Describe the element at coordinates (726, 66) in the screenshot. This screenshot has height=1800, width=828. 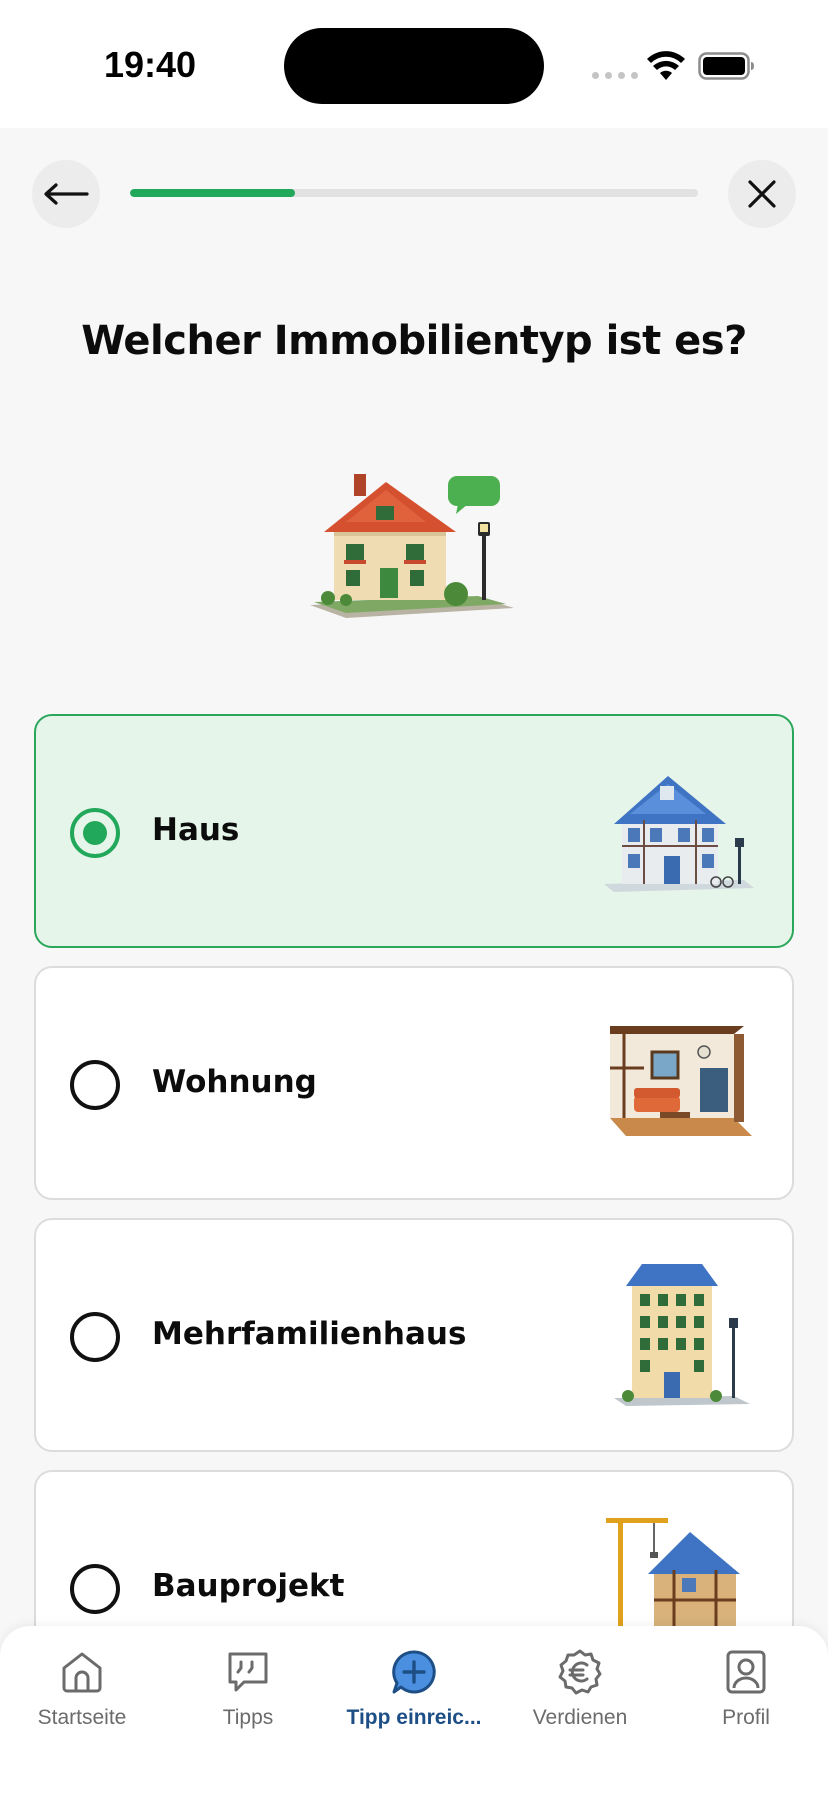
I see `battery-icon` at that location.